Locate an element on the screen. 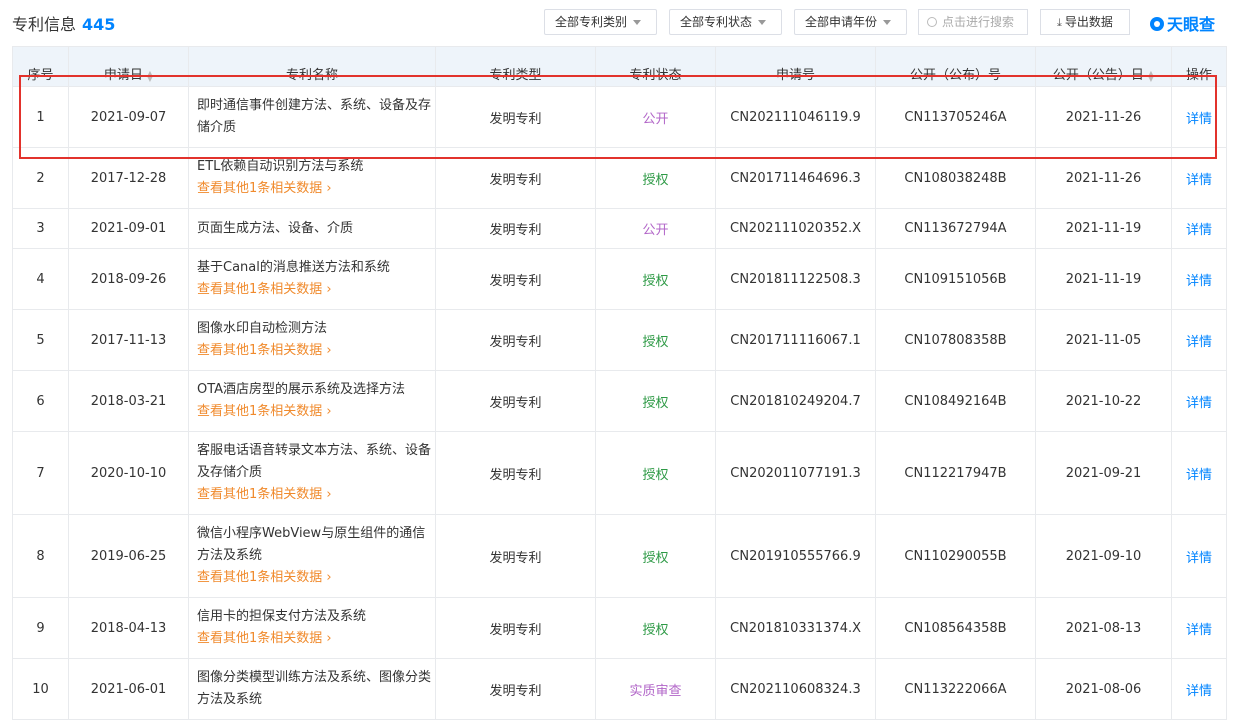 This screenshot has height=724, width=1234. patent-name: ETL依赖自动识别方法与系统 is located at coordinates (280, 166).